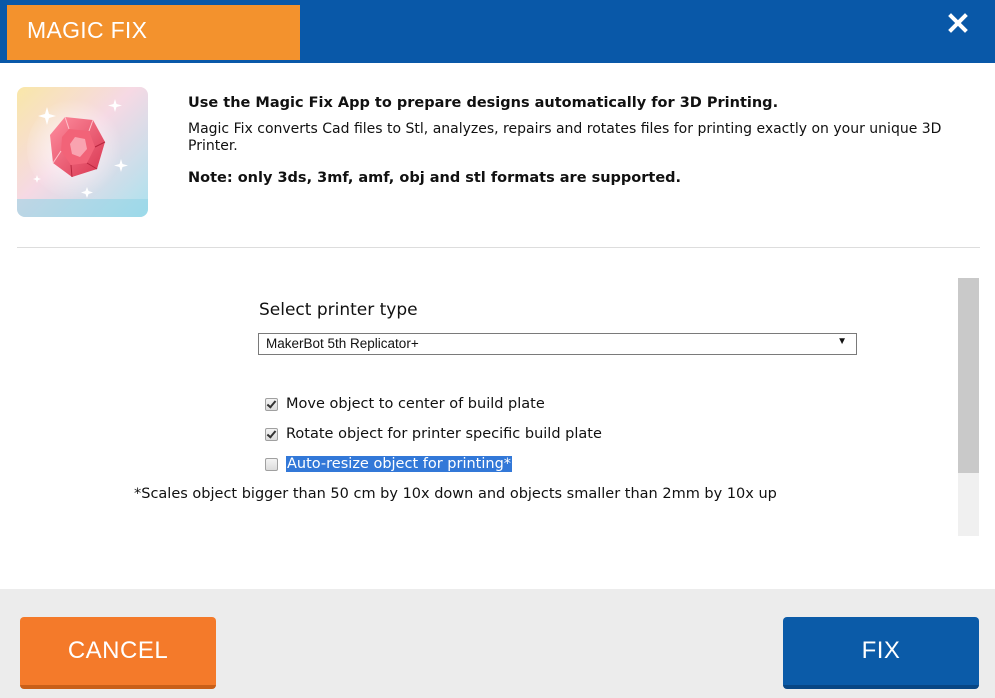 This screenshot has height=698, width=995. What do you see at coordinates (497, 31) in the screenshot?
I see `dialog-header: MAGIC FIX` at bounding box center [497, 31].